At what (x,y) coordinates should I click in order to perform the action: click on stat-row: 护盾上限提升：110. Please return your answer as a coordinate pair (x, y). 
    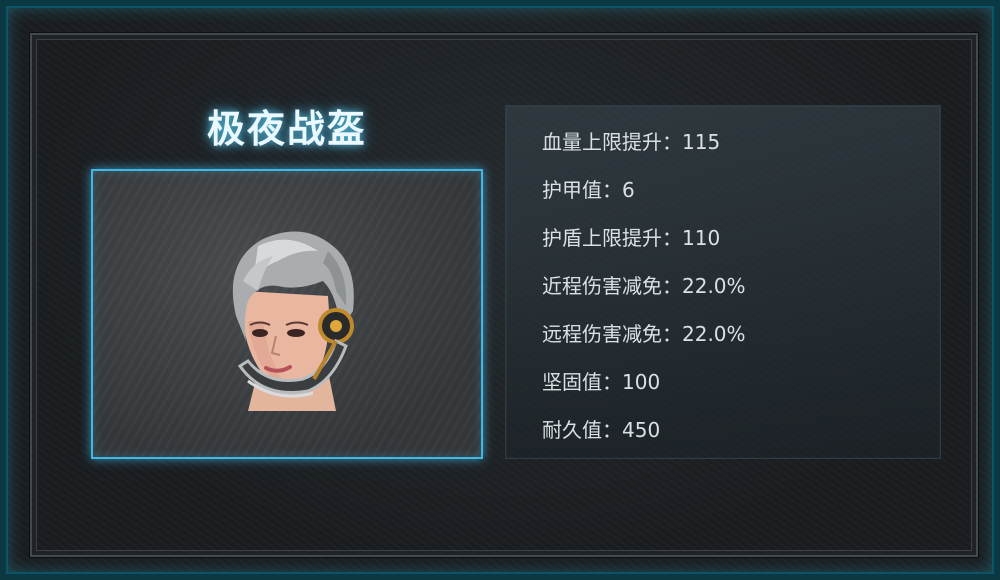
    Looking at the image, I should click on (631, 236).